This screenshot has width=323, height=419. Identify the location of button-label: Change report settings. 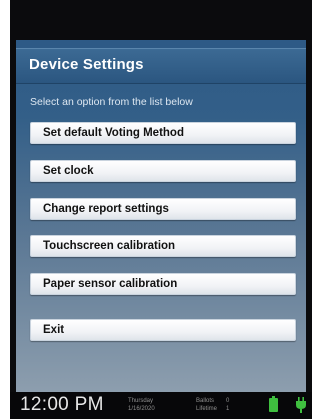
(106, 209).